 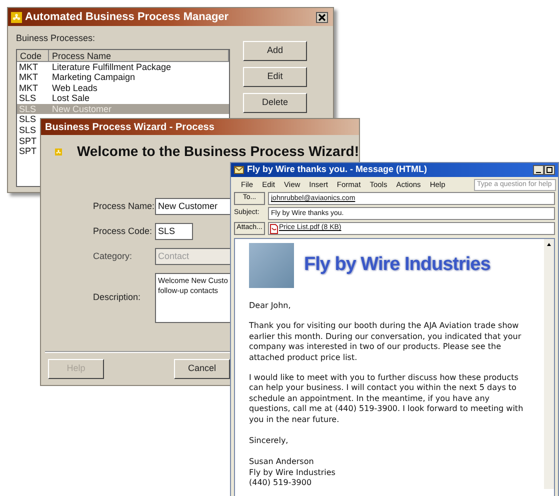 What do you see at coordinates (239, 170) in the screenshot?
I see `envelope-icon` at bounding box center [239, 170].